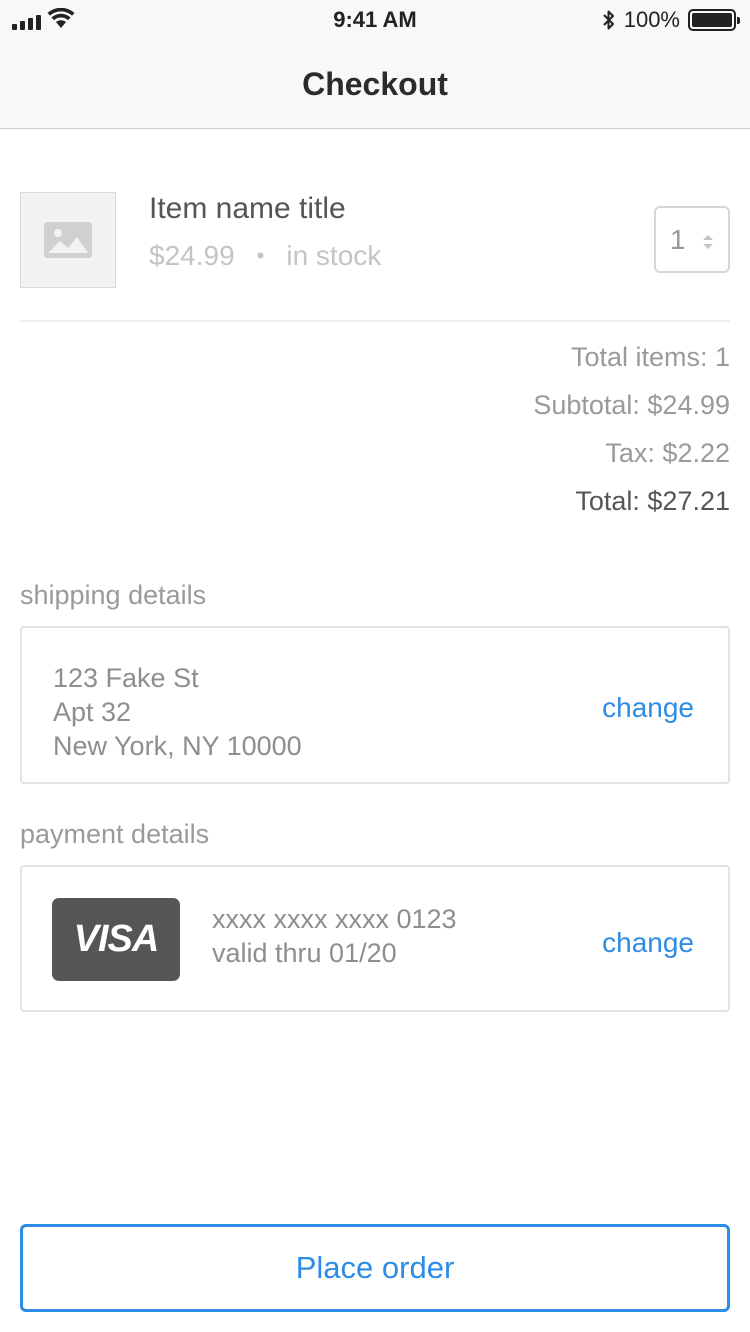 The width and height of the screenshot is (750, 1332). I want to click on shipping-address: 123 Fake St Apt 32 New York, NY 10000, so click(177, 712).